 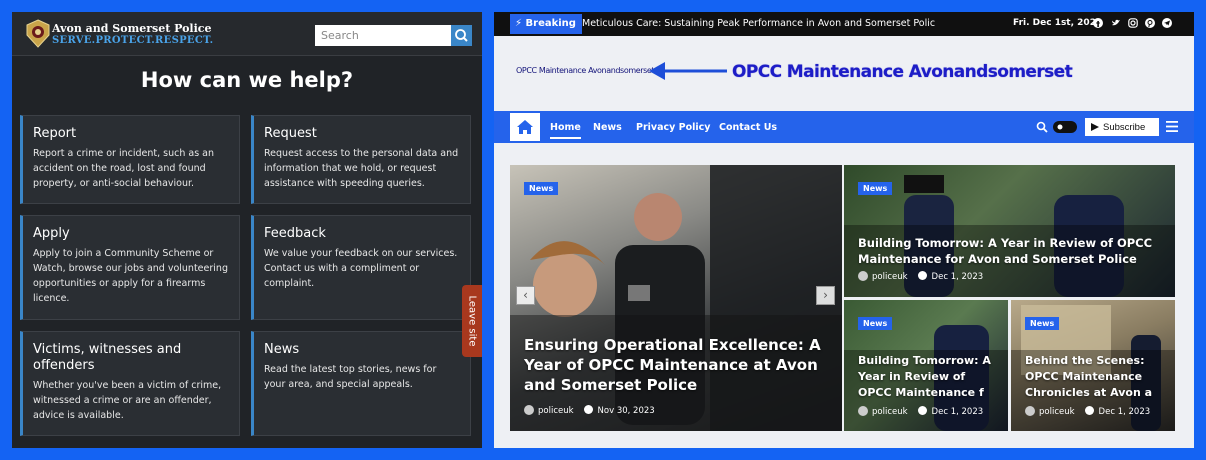 What do you see at coordinates (525, 295) in the screenshot?
I see `slider-prev-arrow: ‹` at bounding box center [525, 295].